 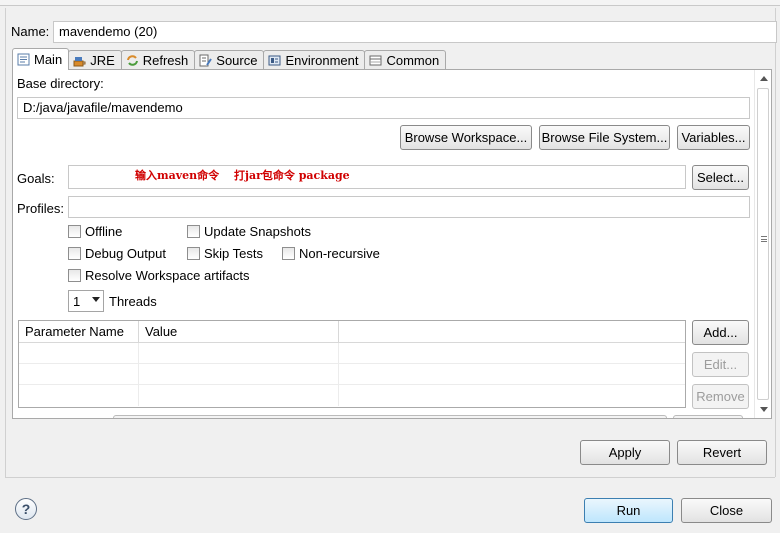 What do you see at coordinates (165, 60) in the screenshot?
I see `tab-refresh-label: Refresh` at bounding box center [165, 60].